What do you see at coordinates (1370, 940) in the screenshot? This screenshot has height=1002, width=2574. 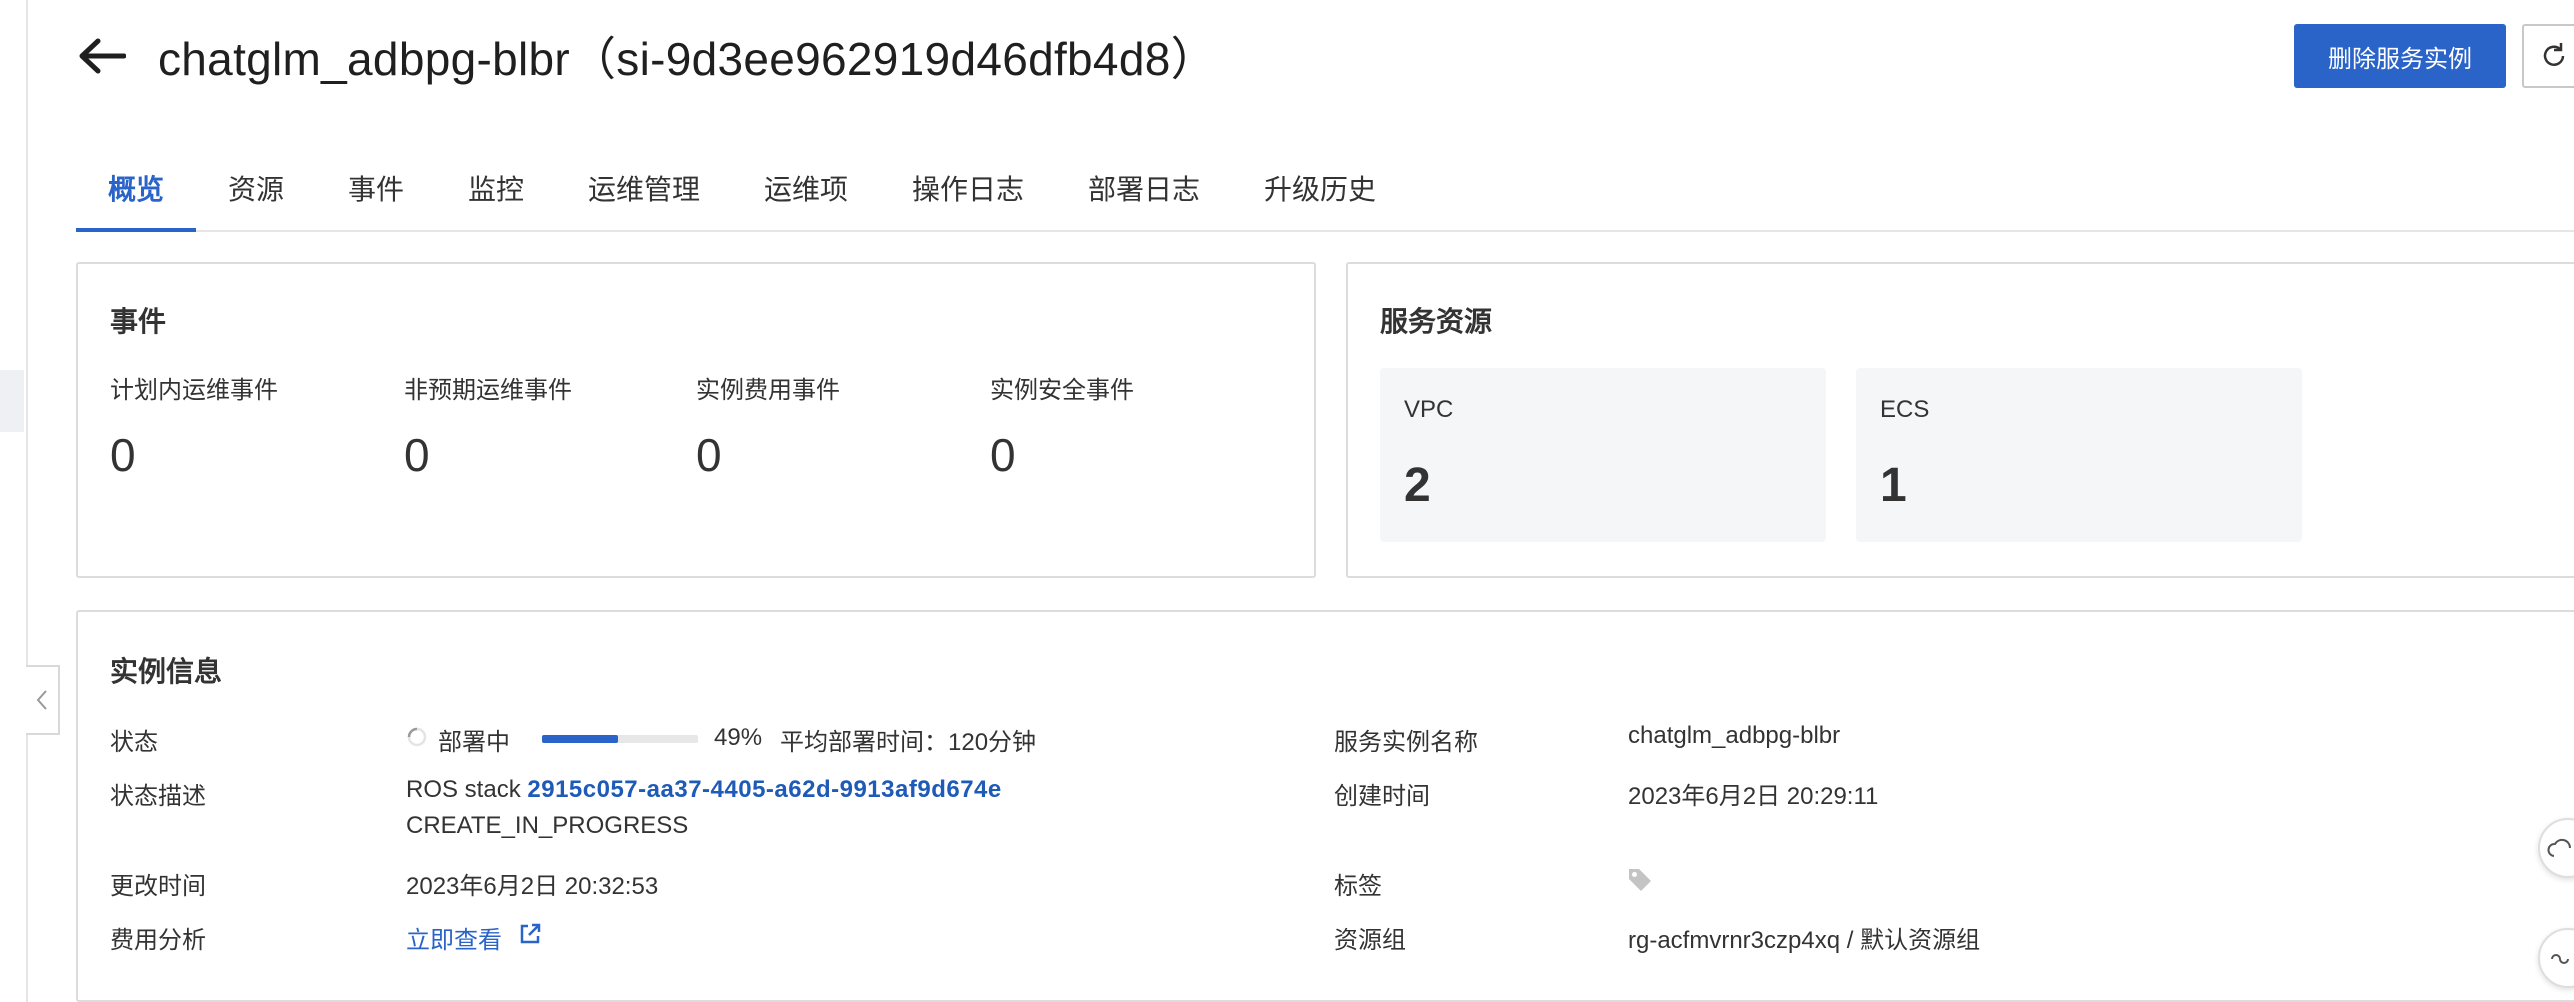 I see `resource-group-label: 资源组` at bounding box center [1370, 940].